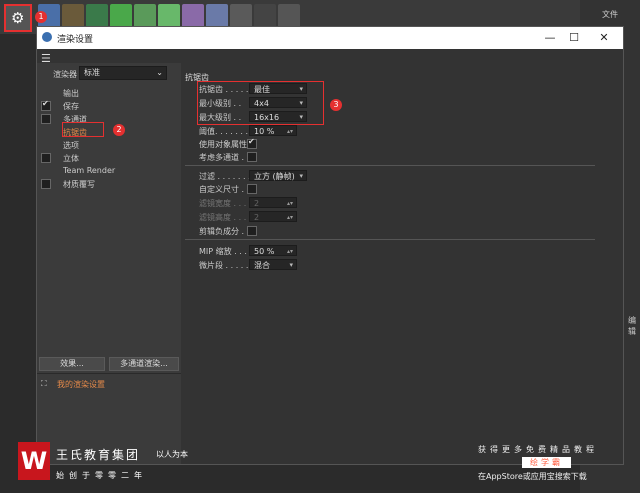 This screenshot has width=640, height=493. What do you see at coordinates (330, 38) in the screenshot?
I see `title-bar: 渲染设置 — ☐ ✕` at bounding box center [330, 38].